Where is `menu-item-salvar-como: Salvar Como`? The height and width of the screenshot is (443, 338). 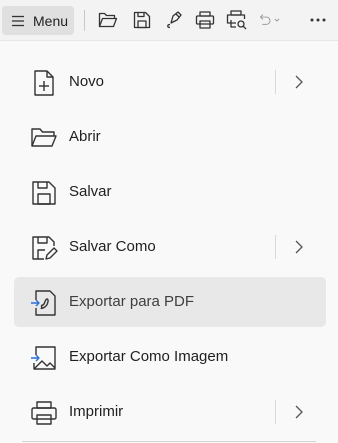 menu-item-salvar-como: Salvar Como is located at coordinates (170, 247).